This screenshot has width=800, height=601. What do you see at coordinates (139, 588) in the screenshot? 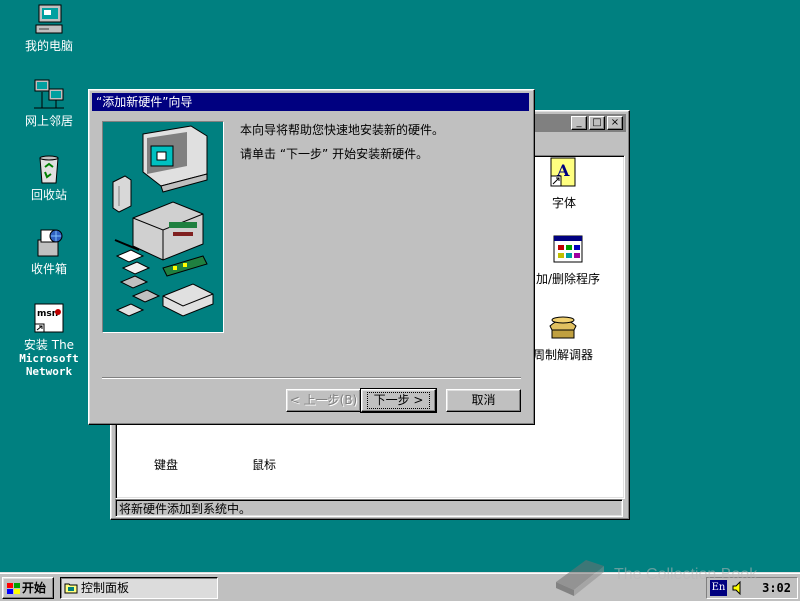
I see `taskbar-button-control-panel: 控制面板` at bounding box center [139, 588].